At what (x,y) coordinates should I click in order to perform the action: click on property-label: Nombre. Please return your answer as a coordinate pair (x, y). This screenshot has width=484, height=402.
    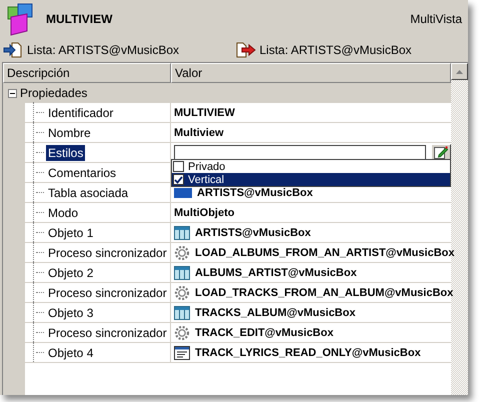
    Looking at the image, I should click on (69, 132).